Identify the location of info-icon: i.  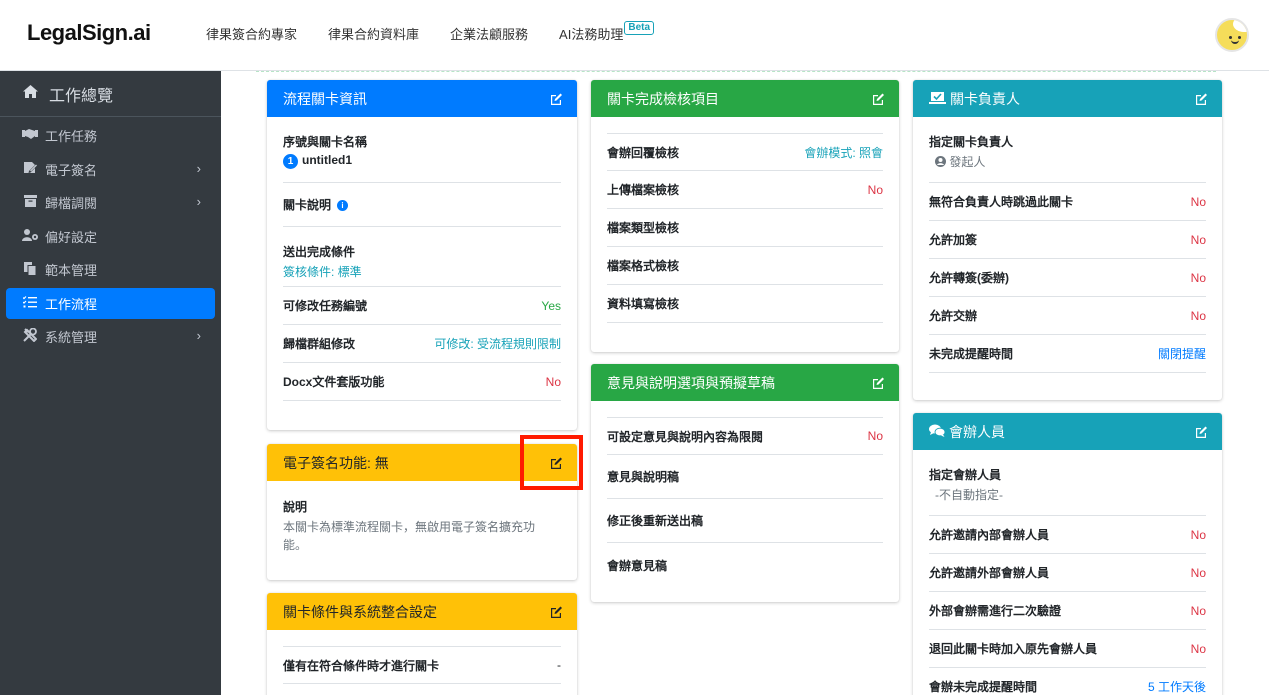
(343, 205).